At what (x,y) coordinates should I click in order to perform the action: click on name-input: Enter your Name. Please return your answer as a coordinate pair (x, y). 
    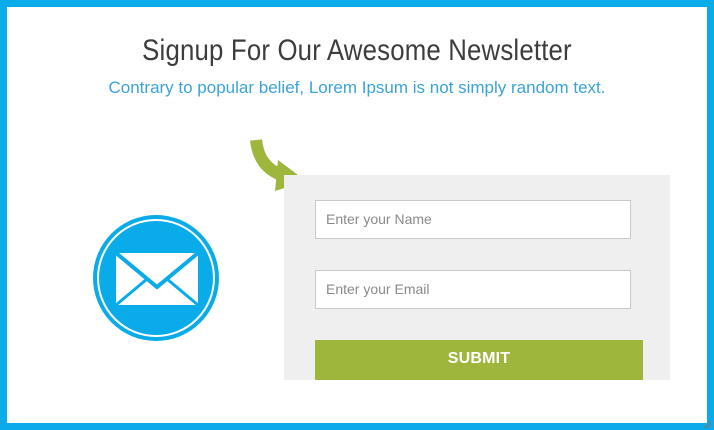
    Looking at the image, I should click on (473, 219).